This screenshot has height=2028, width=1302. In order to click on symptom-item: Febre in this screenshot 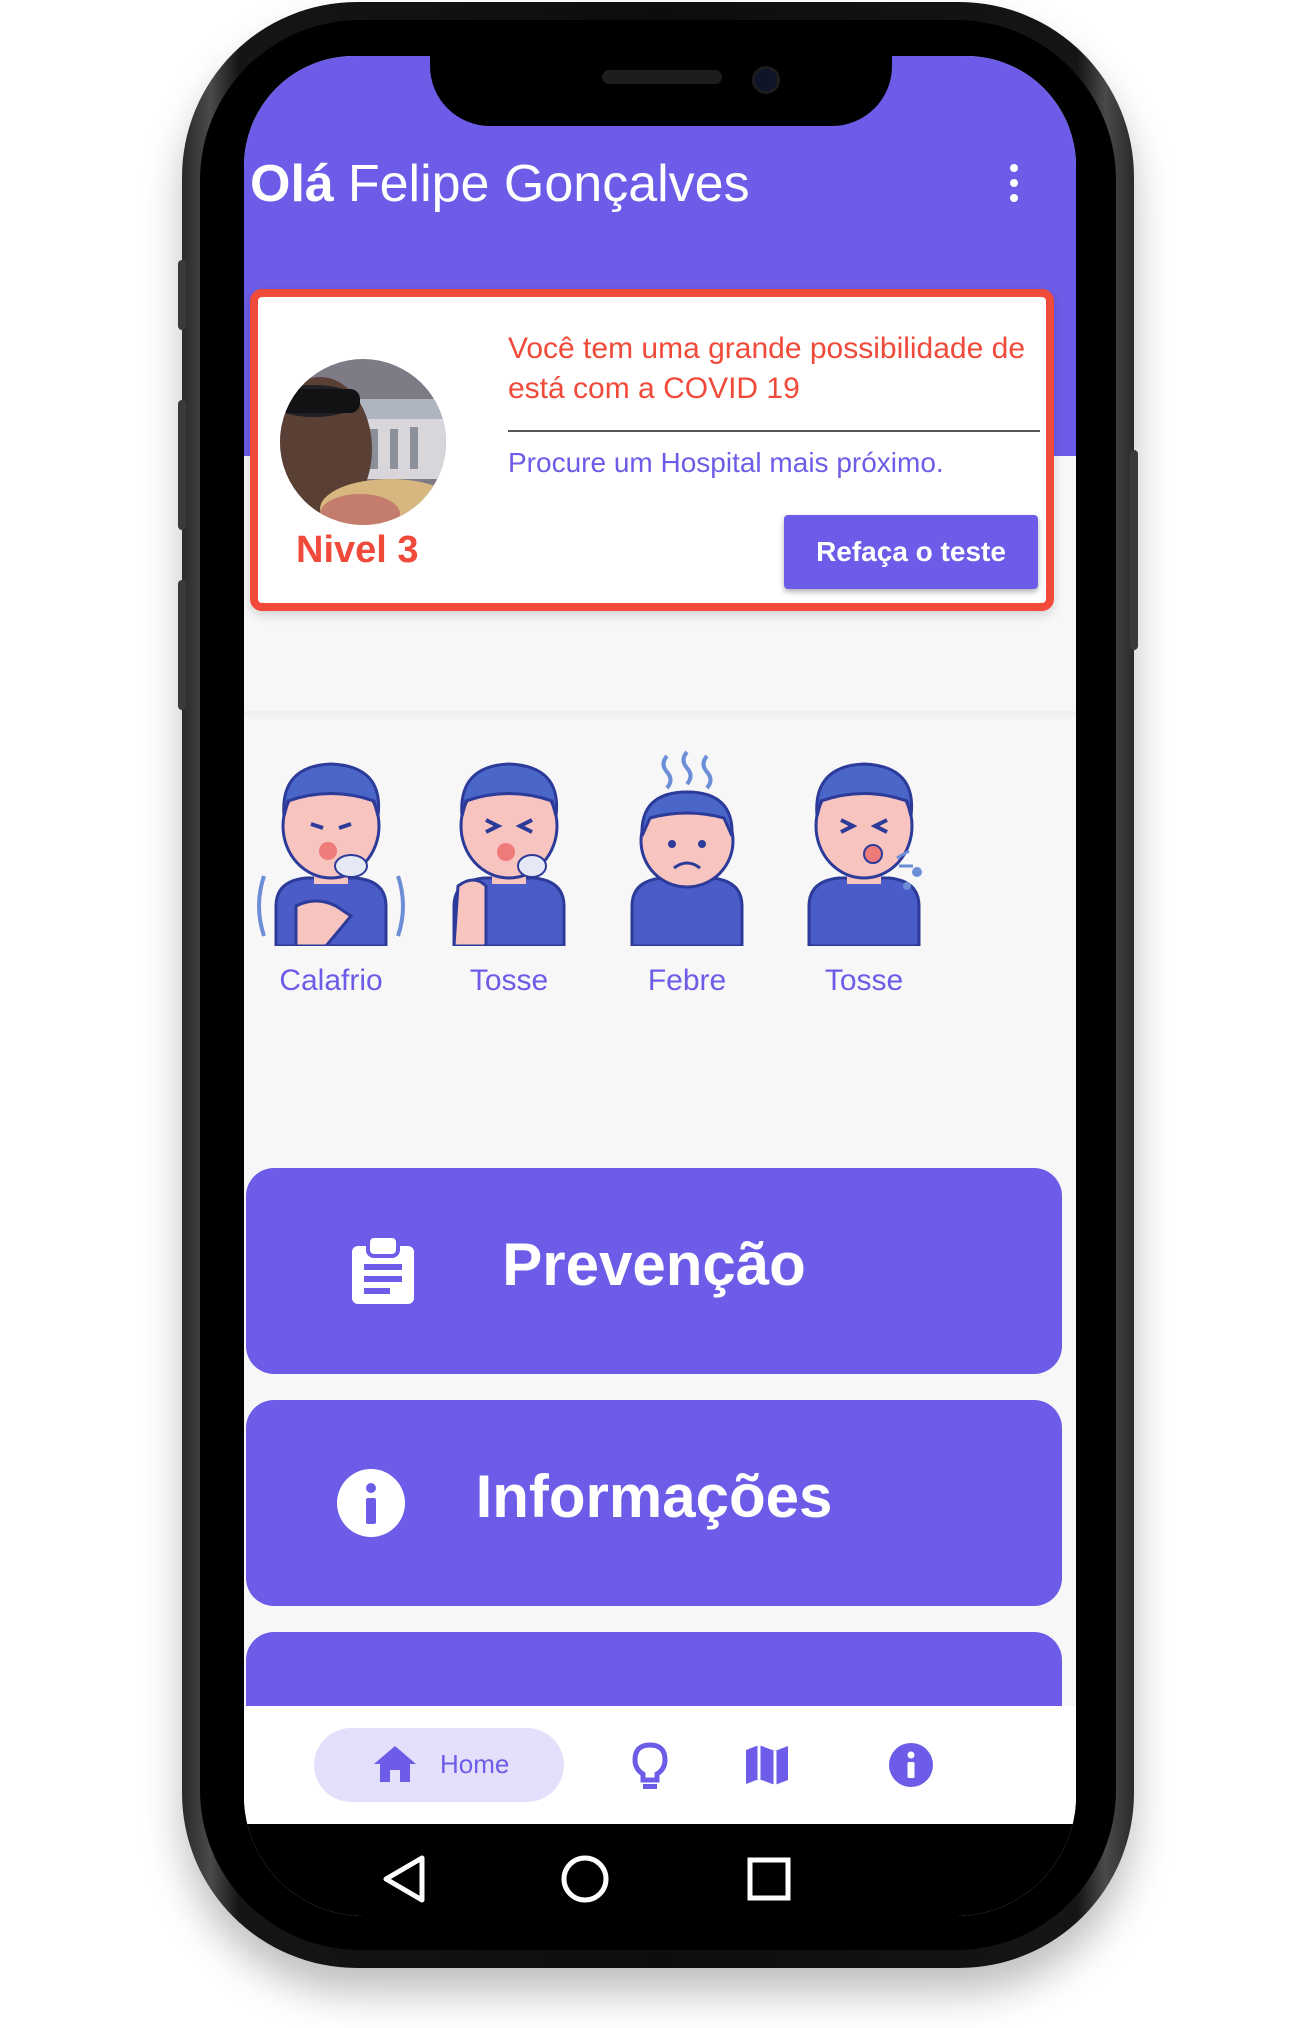, I will do `click(687, 881)`.